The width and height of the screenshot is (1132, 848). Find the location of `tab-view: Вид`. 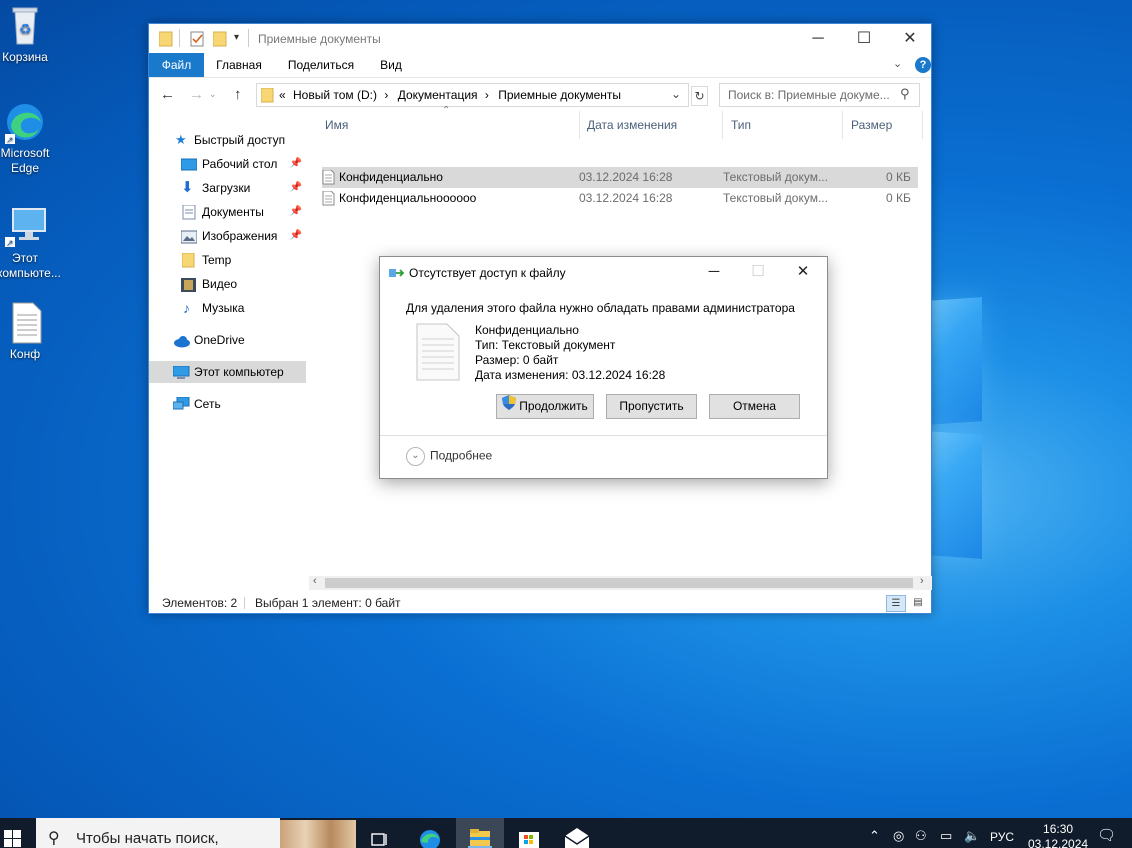

tab-view: Вид is located at coordinates (391, 65).